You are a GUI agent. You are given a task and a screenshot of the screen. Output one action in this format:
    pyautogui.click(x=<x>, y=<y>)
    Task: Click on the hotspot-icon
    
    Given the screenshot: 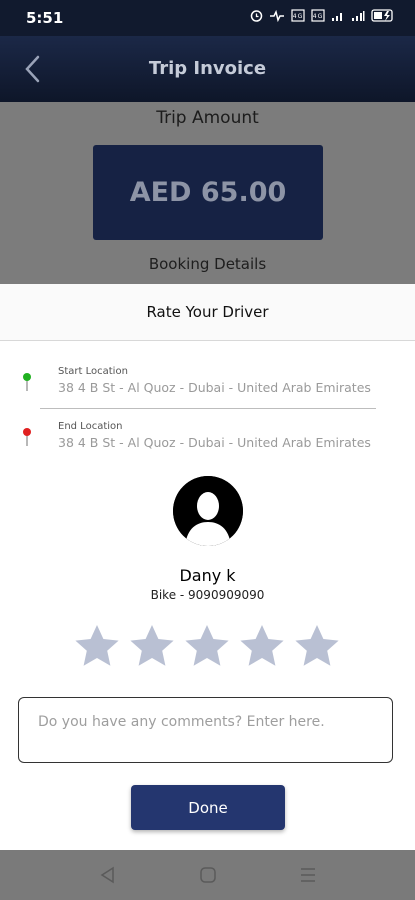 What is the action you would take?
    pyautogui.click(x=277, y=15)
    